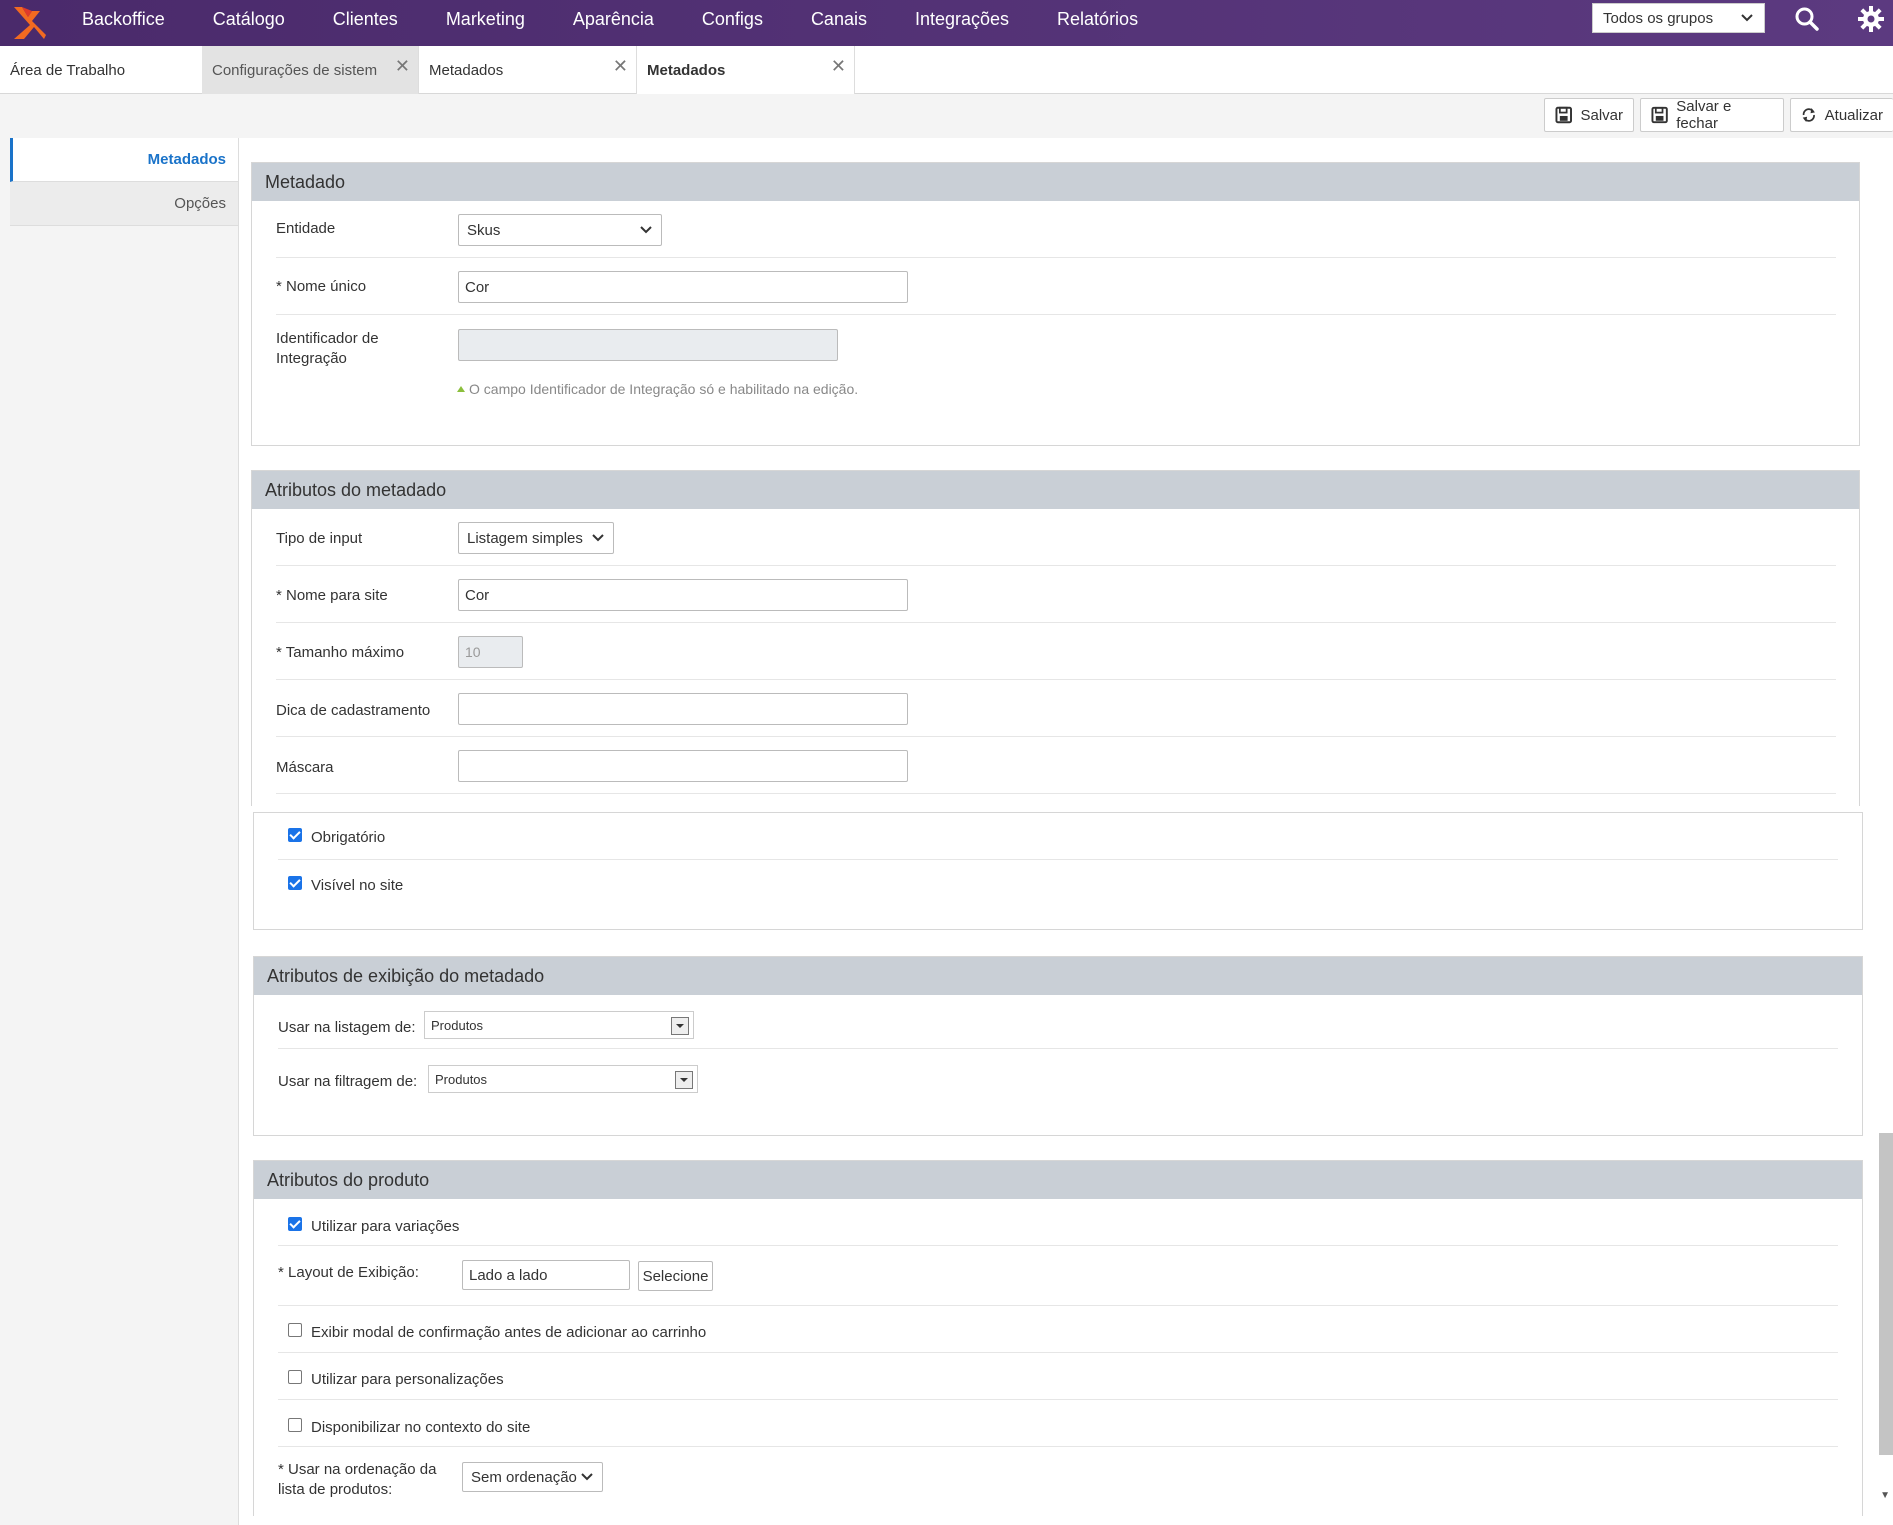 The image size is (1893, 1525). What do you see at coordinates (249, 21) in the screenshot?
I see `nav-item-catalogo: Catálogo` at bounding box center [249, 21].